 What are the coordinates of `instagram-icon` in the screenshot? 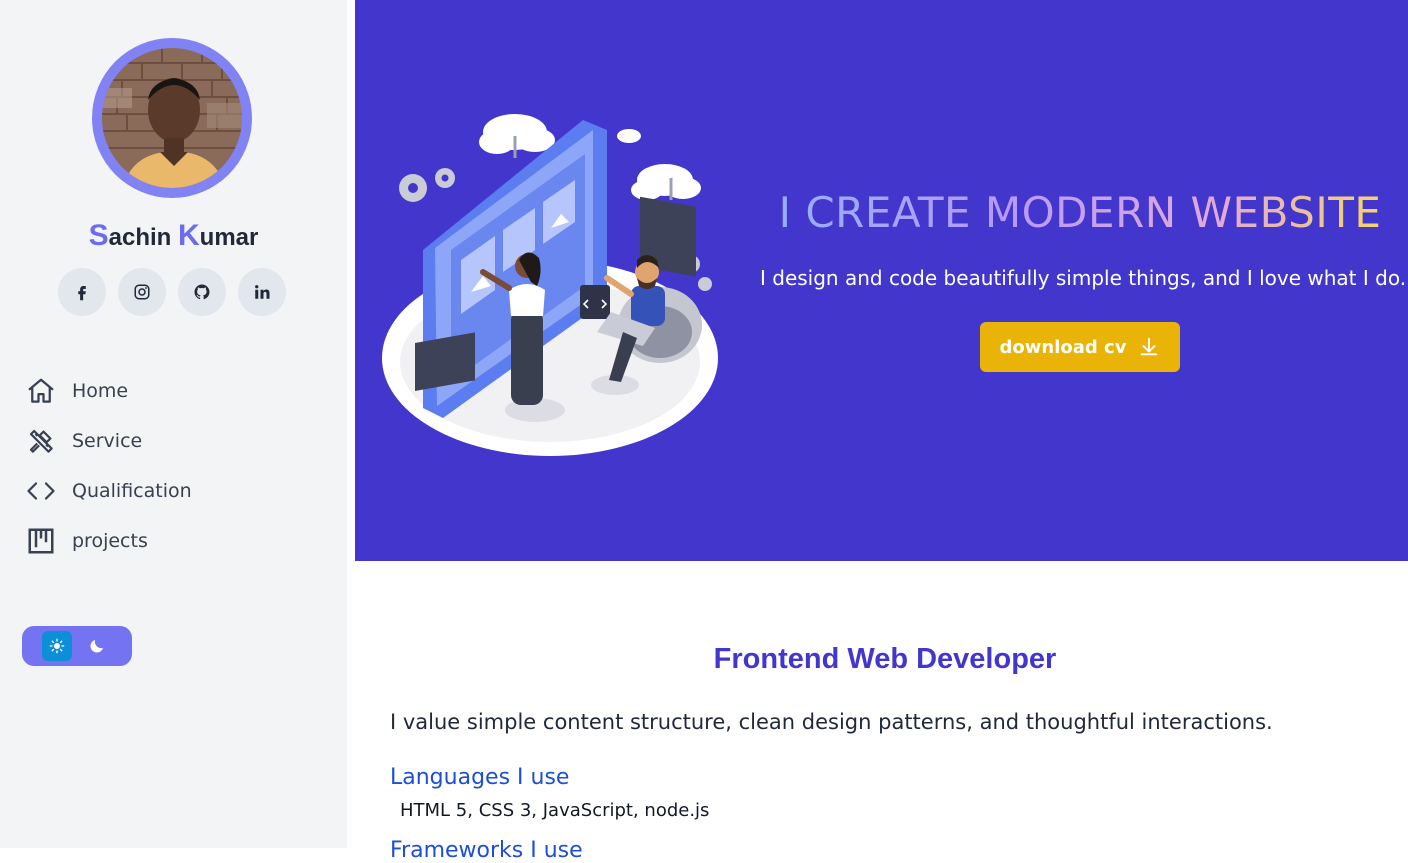 It's located at (142, 292).